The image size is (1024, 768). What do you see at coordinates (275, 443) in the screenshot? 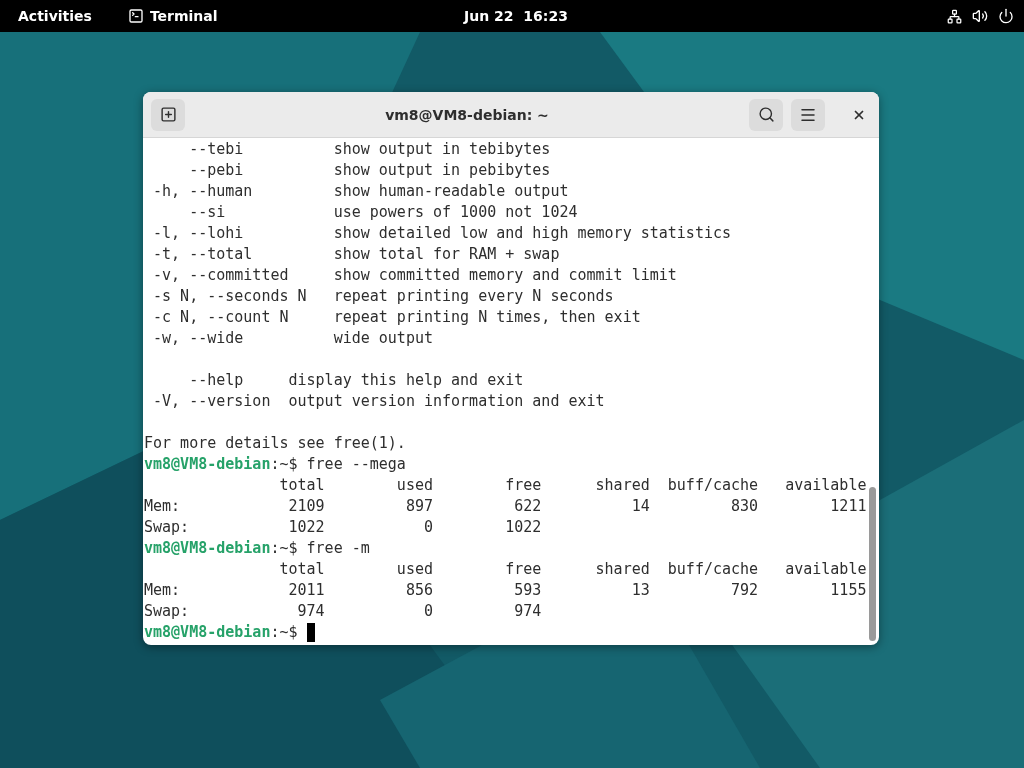
I see `terminal-output: For more details see free(1).` at bounding box center [275, 443].